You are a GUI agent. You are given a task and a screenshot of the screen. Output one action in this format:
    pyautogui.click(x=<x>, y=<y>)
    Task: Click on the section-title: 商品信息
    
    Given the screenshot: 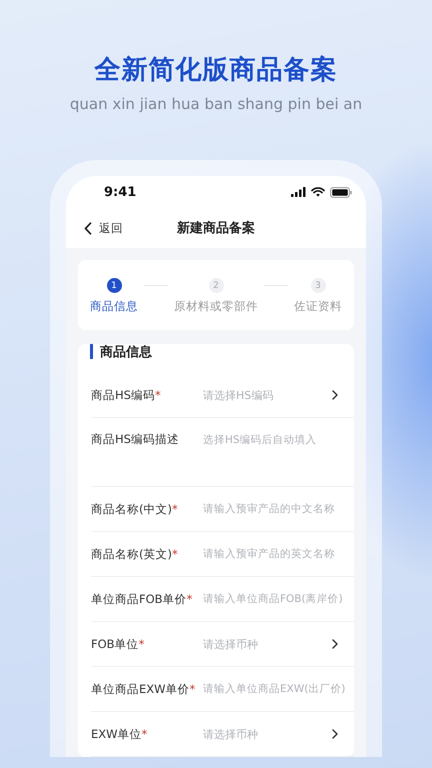 What is the action you would take?
    pyautogui.click(x=222, y=351)
    